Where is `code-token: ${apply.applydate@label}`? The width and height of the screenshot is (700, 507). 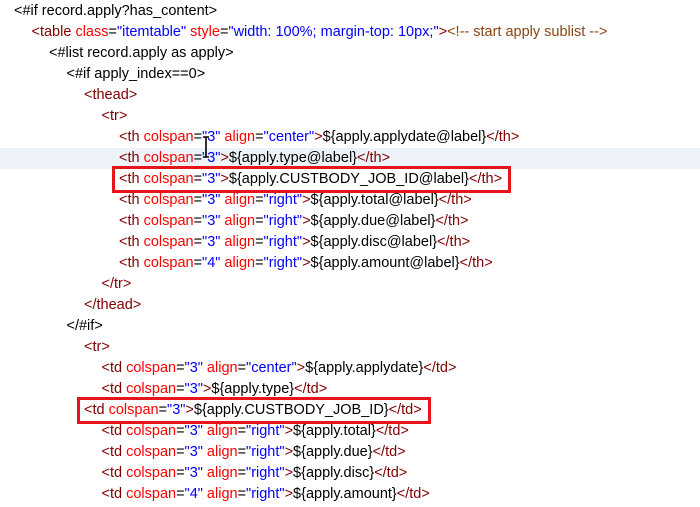 code-token: ${apply.applydate@label} is located at coordinates (404, 137).